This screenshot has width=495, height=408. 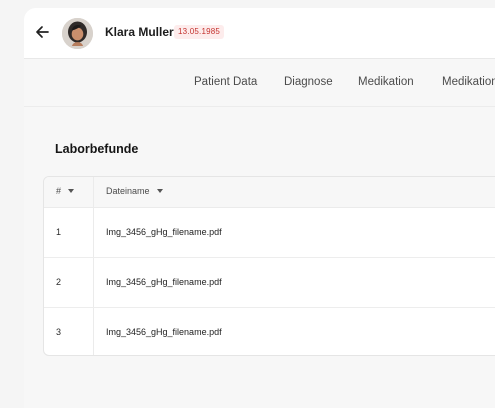 What do you see at coordinates (59, 232) in the screenshot?
I see `row-index: 1` at bounding box center [59, 232].